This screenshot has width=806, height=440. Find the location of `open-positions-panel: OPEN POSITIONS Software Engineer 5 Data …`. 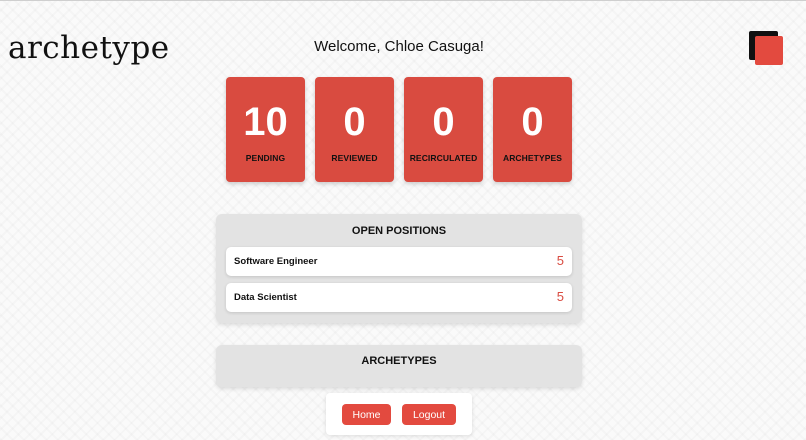

open-positions-panel: OPEN POSITIONS Software Engineer 5 Data … is located at coordinates (399, 268).